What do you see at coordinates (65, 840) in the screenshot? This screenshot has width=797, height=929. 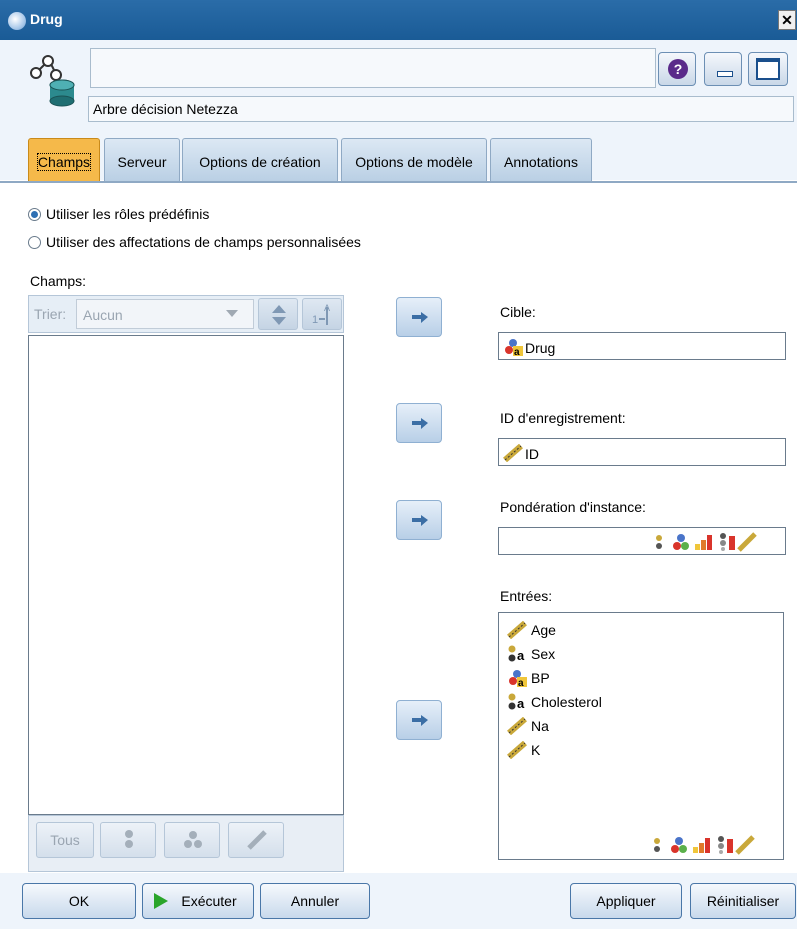 I see `select-all-button: Tous` at bounding box center [65, 840].